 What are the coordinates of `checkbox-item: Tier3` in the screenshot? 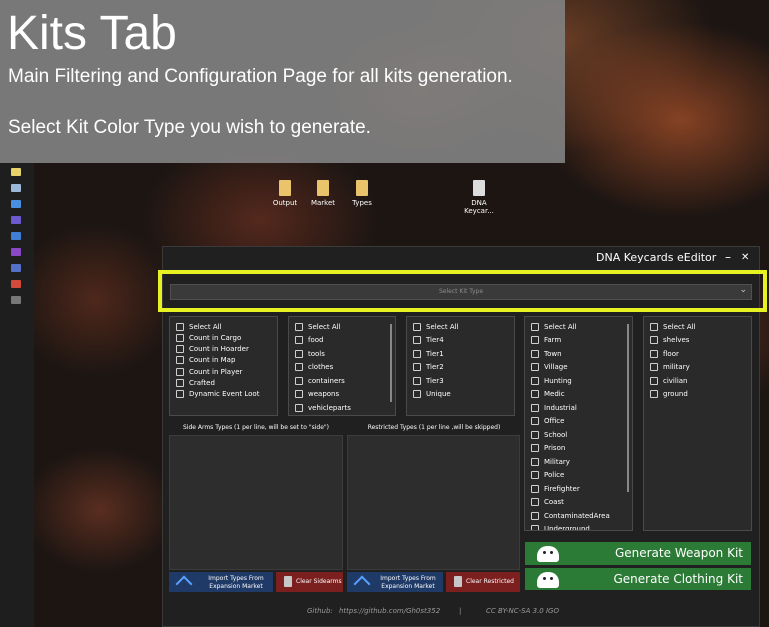 It's located at (428, 380).